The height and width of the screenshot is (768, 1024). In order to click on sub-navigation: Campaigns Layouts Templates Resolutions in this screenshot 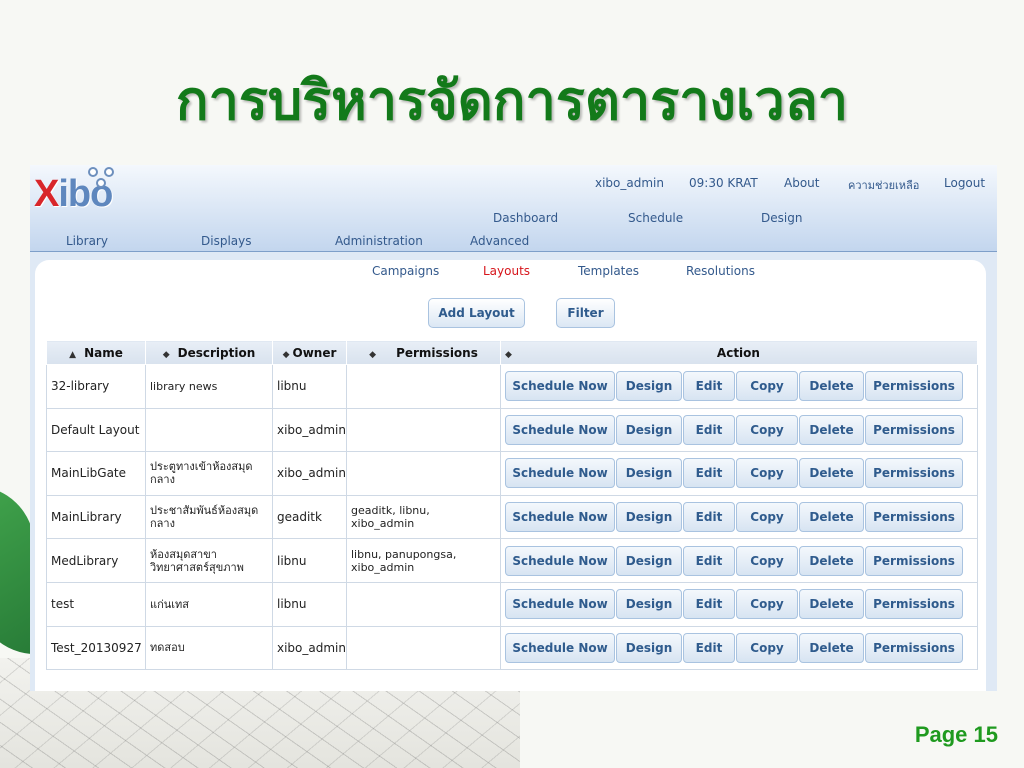, I will do `click(510, 275)`.